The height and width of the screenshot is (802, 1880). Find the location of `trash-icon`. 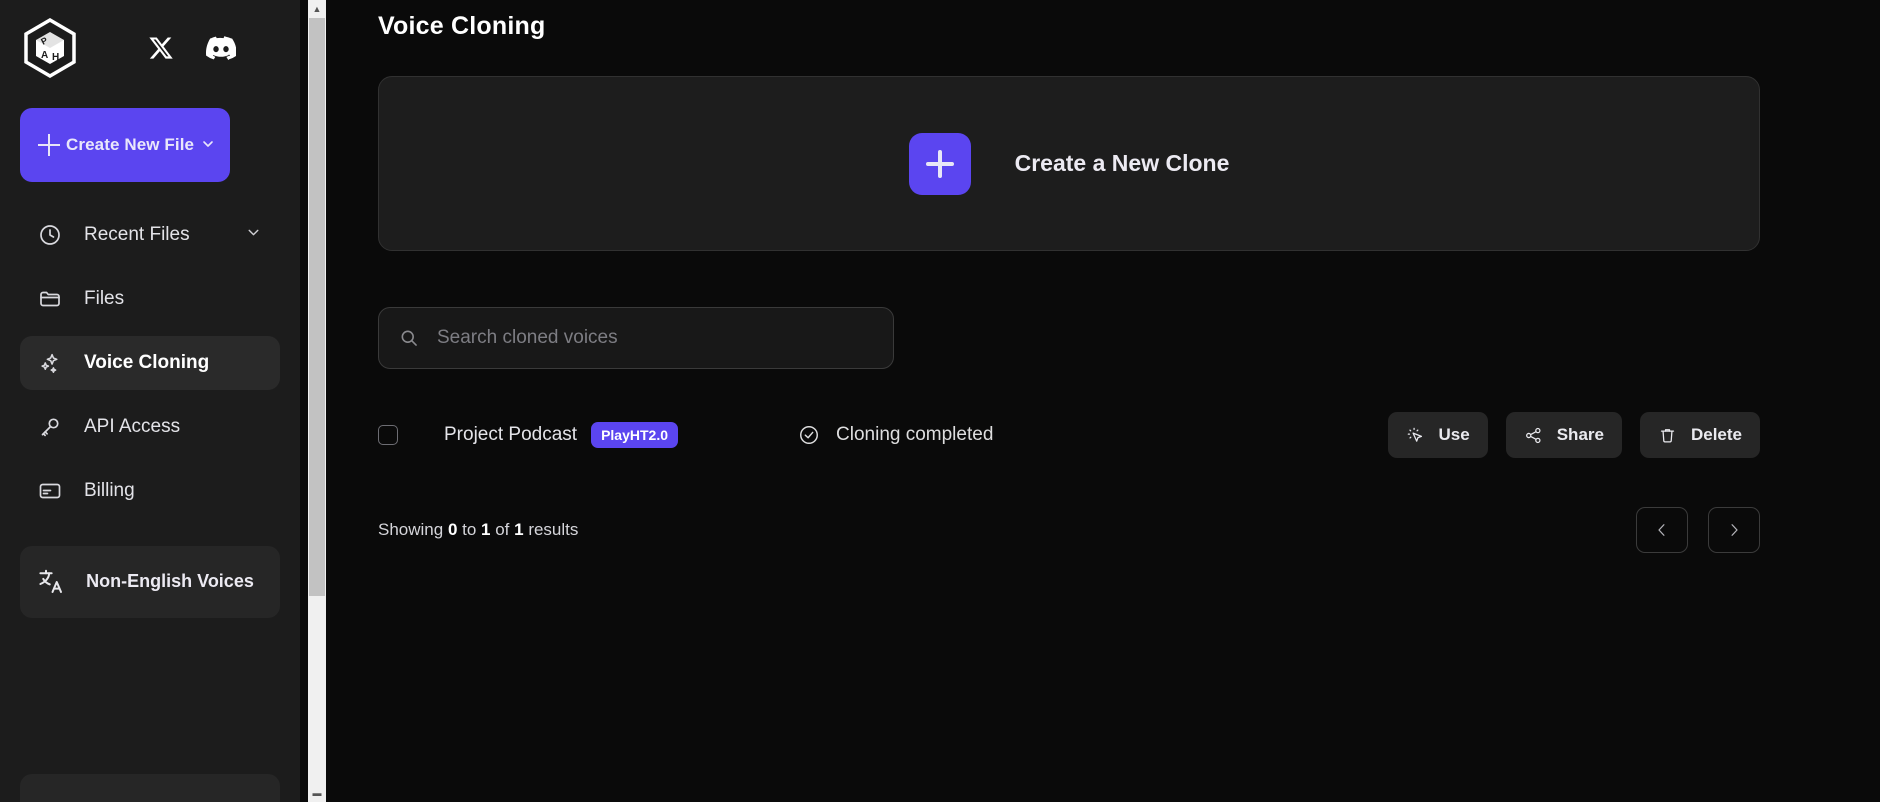

trash-icon is located at coordinates (1668, 435).